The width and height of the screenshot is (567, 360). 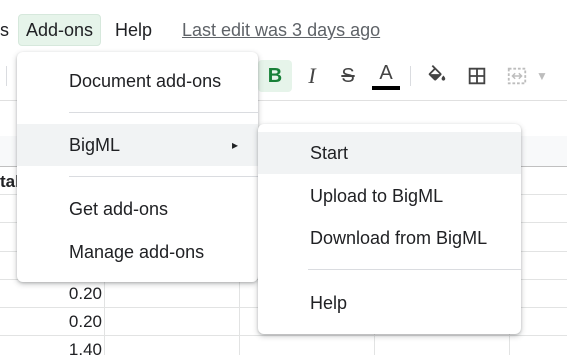 I want to click on fill-color-button, so click(x=437, y=76).